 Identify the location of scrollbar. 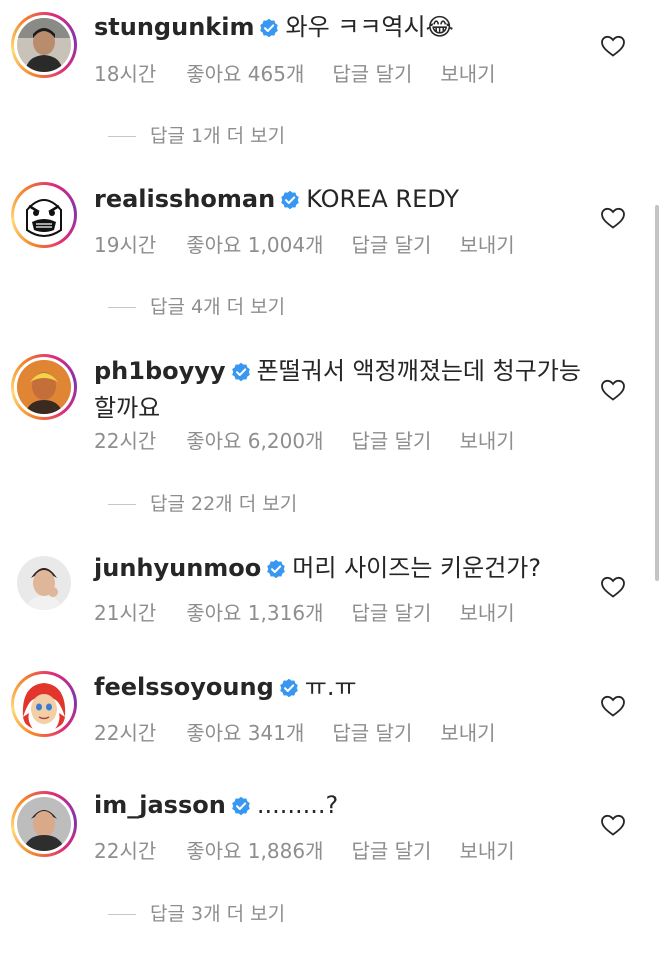
(657, 393).